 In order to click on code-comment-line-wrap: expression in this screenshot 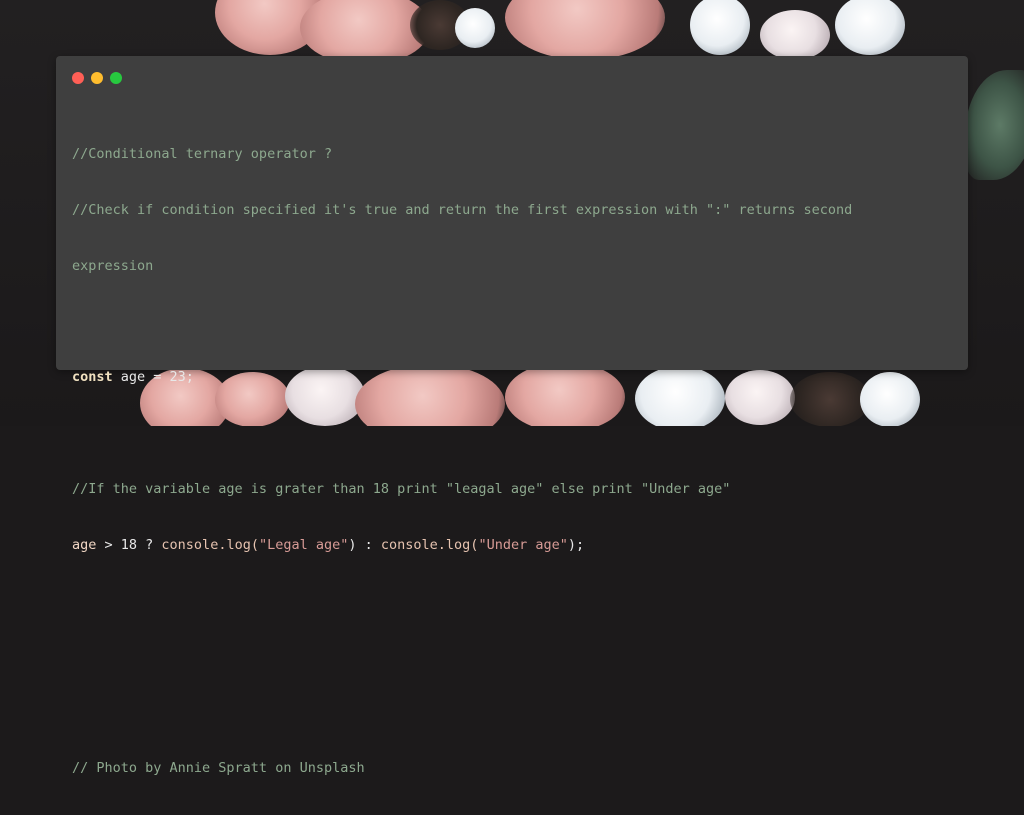, I will do `click(113, 265)`.